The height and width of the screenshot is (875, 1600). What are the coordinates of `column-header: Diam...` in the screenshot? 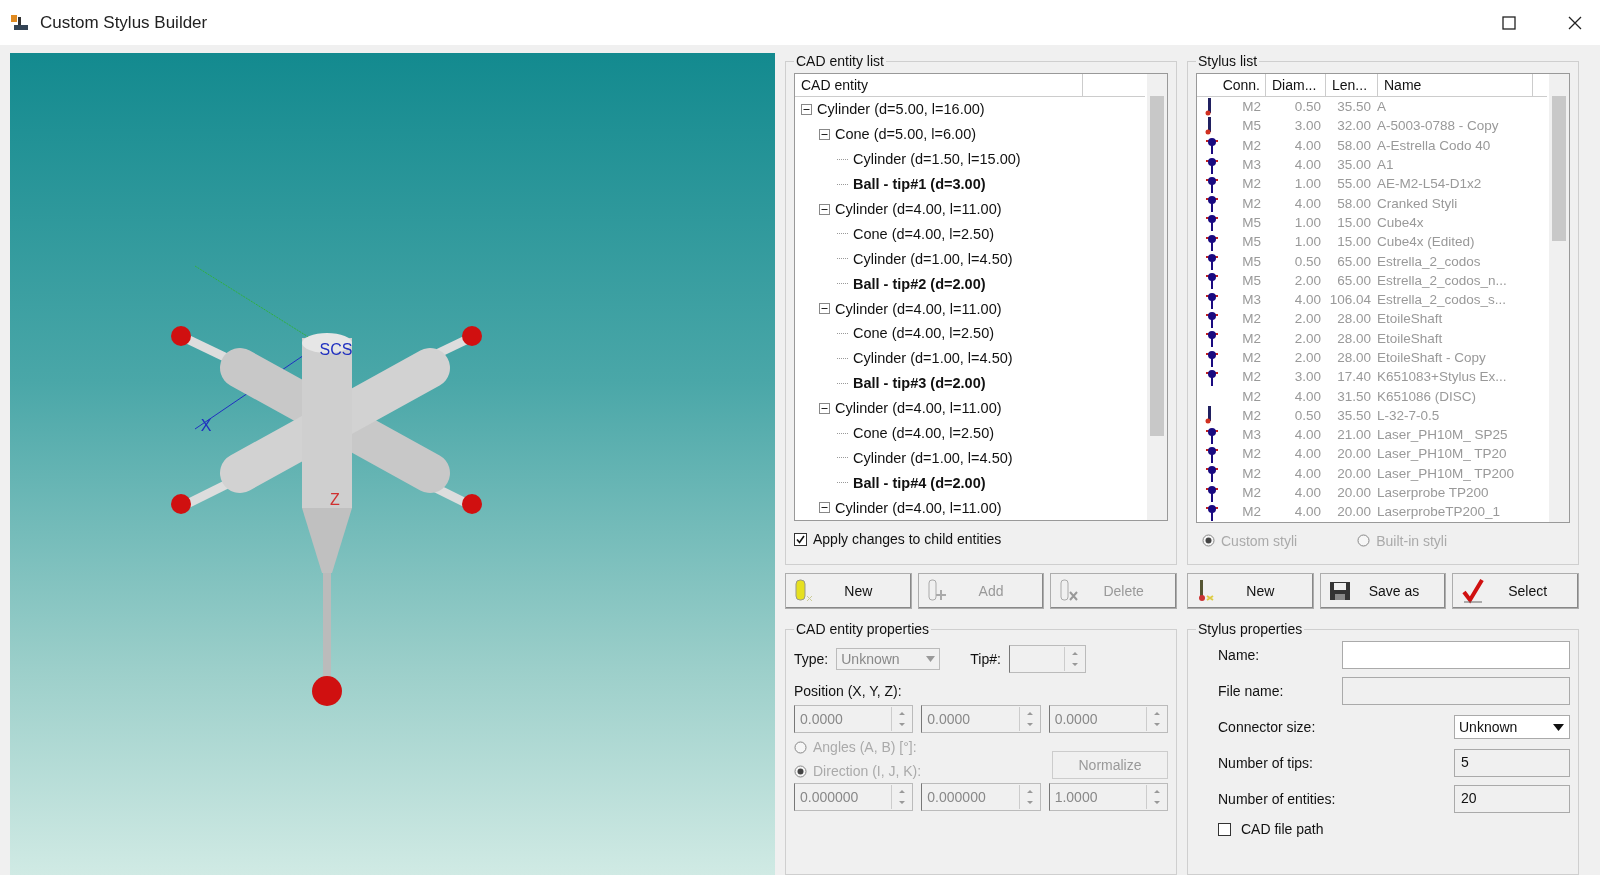 It's located at (1296, 85).